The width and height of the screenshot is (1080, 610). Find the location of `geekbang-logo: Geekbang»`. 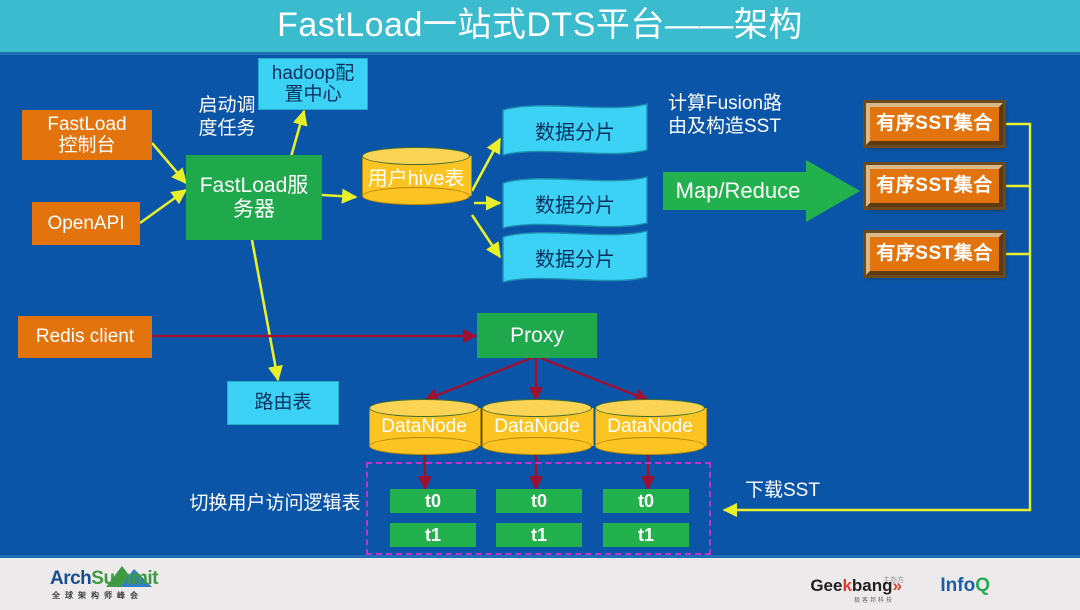

geekbang-logo: Geekbang» is located at coordinates (856, 586).